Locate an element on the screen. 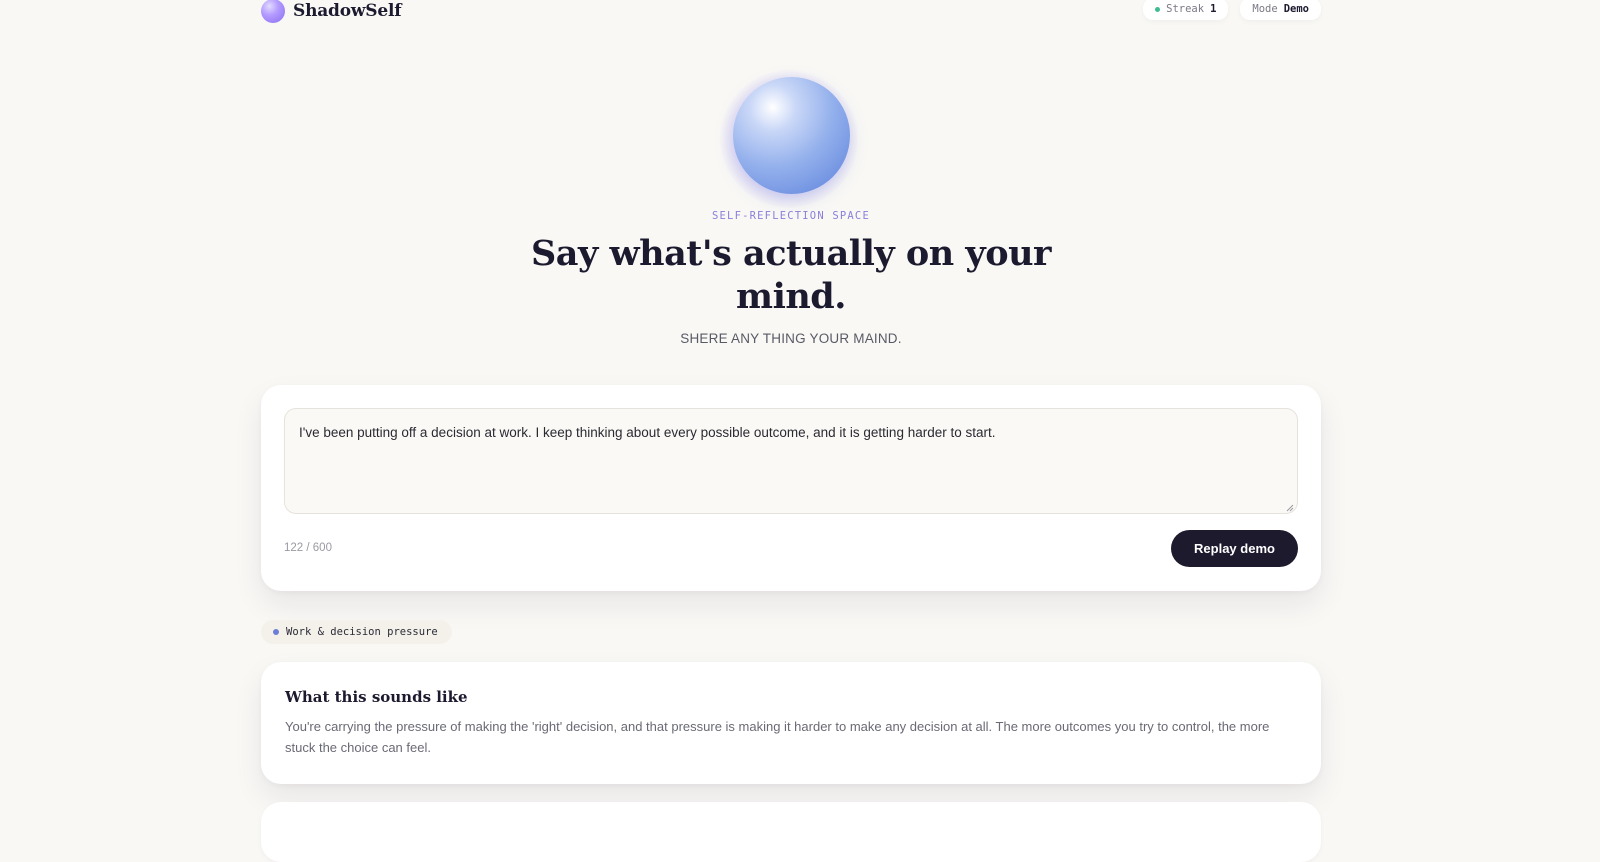  hero-headline: Say what's actually on your mind. is located at coordinates (791, 275).